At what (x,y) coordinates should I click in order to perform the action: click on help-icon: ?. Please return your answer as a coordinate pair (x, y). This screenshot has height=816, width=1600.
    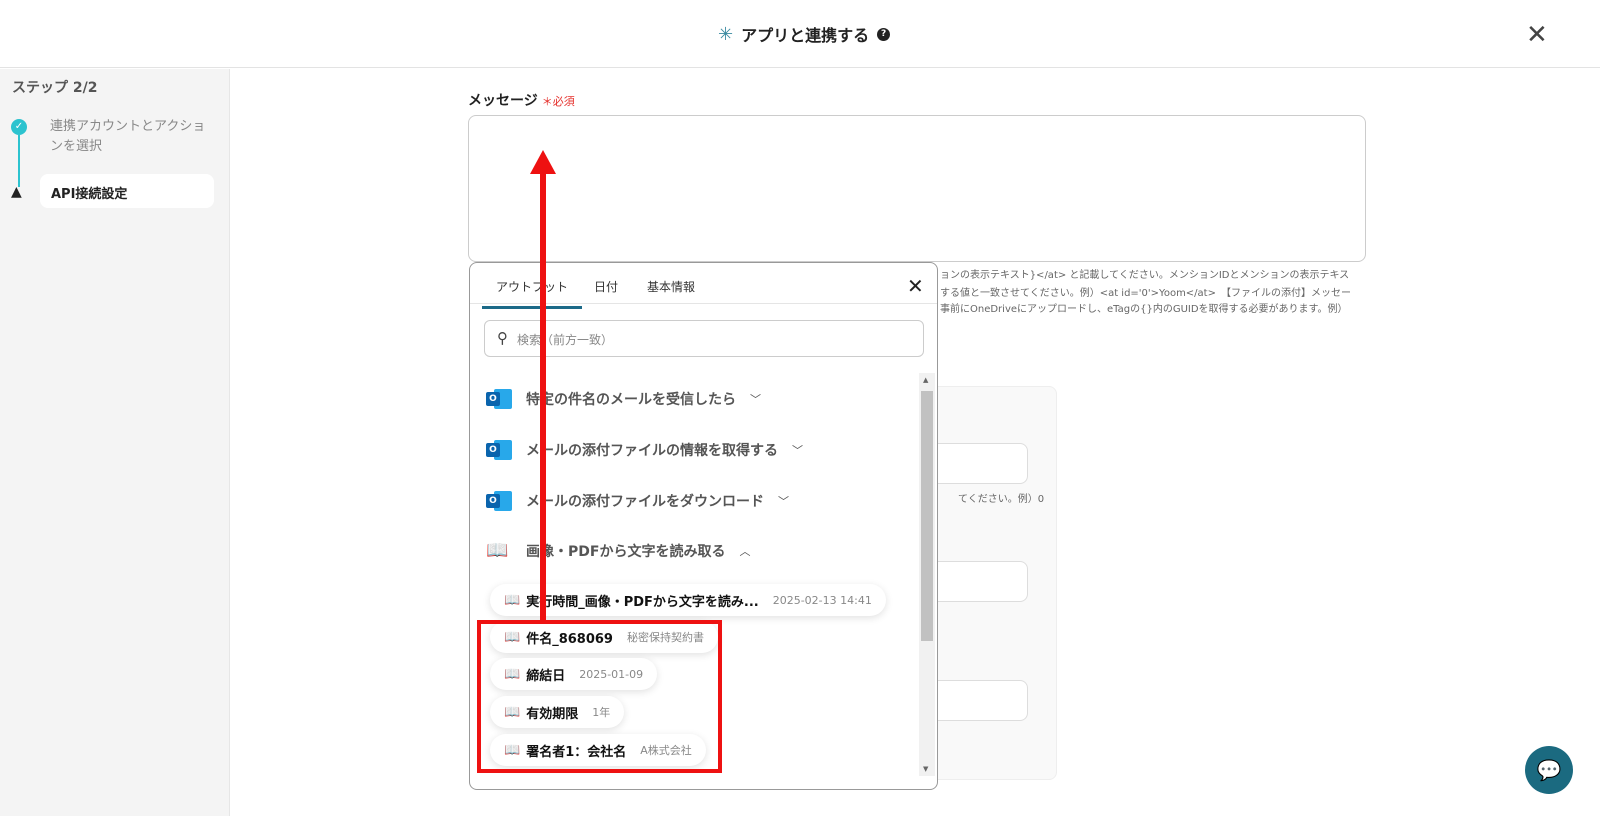
    Looking at the image, I should click on (884, 34).